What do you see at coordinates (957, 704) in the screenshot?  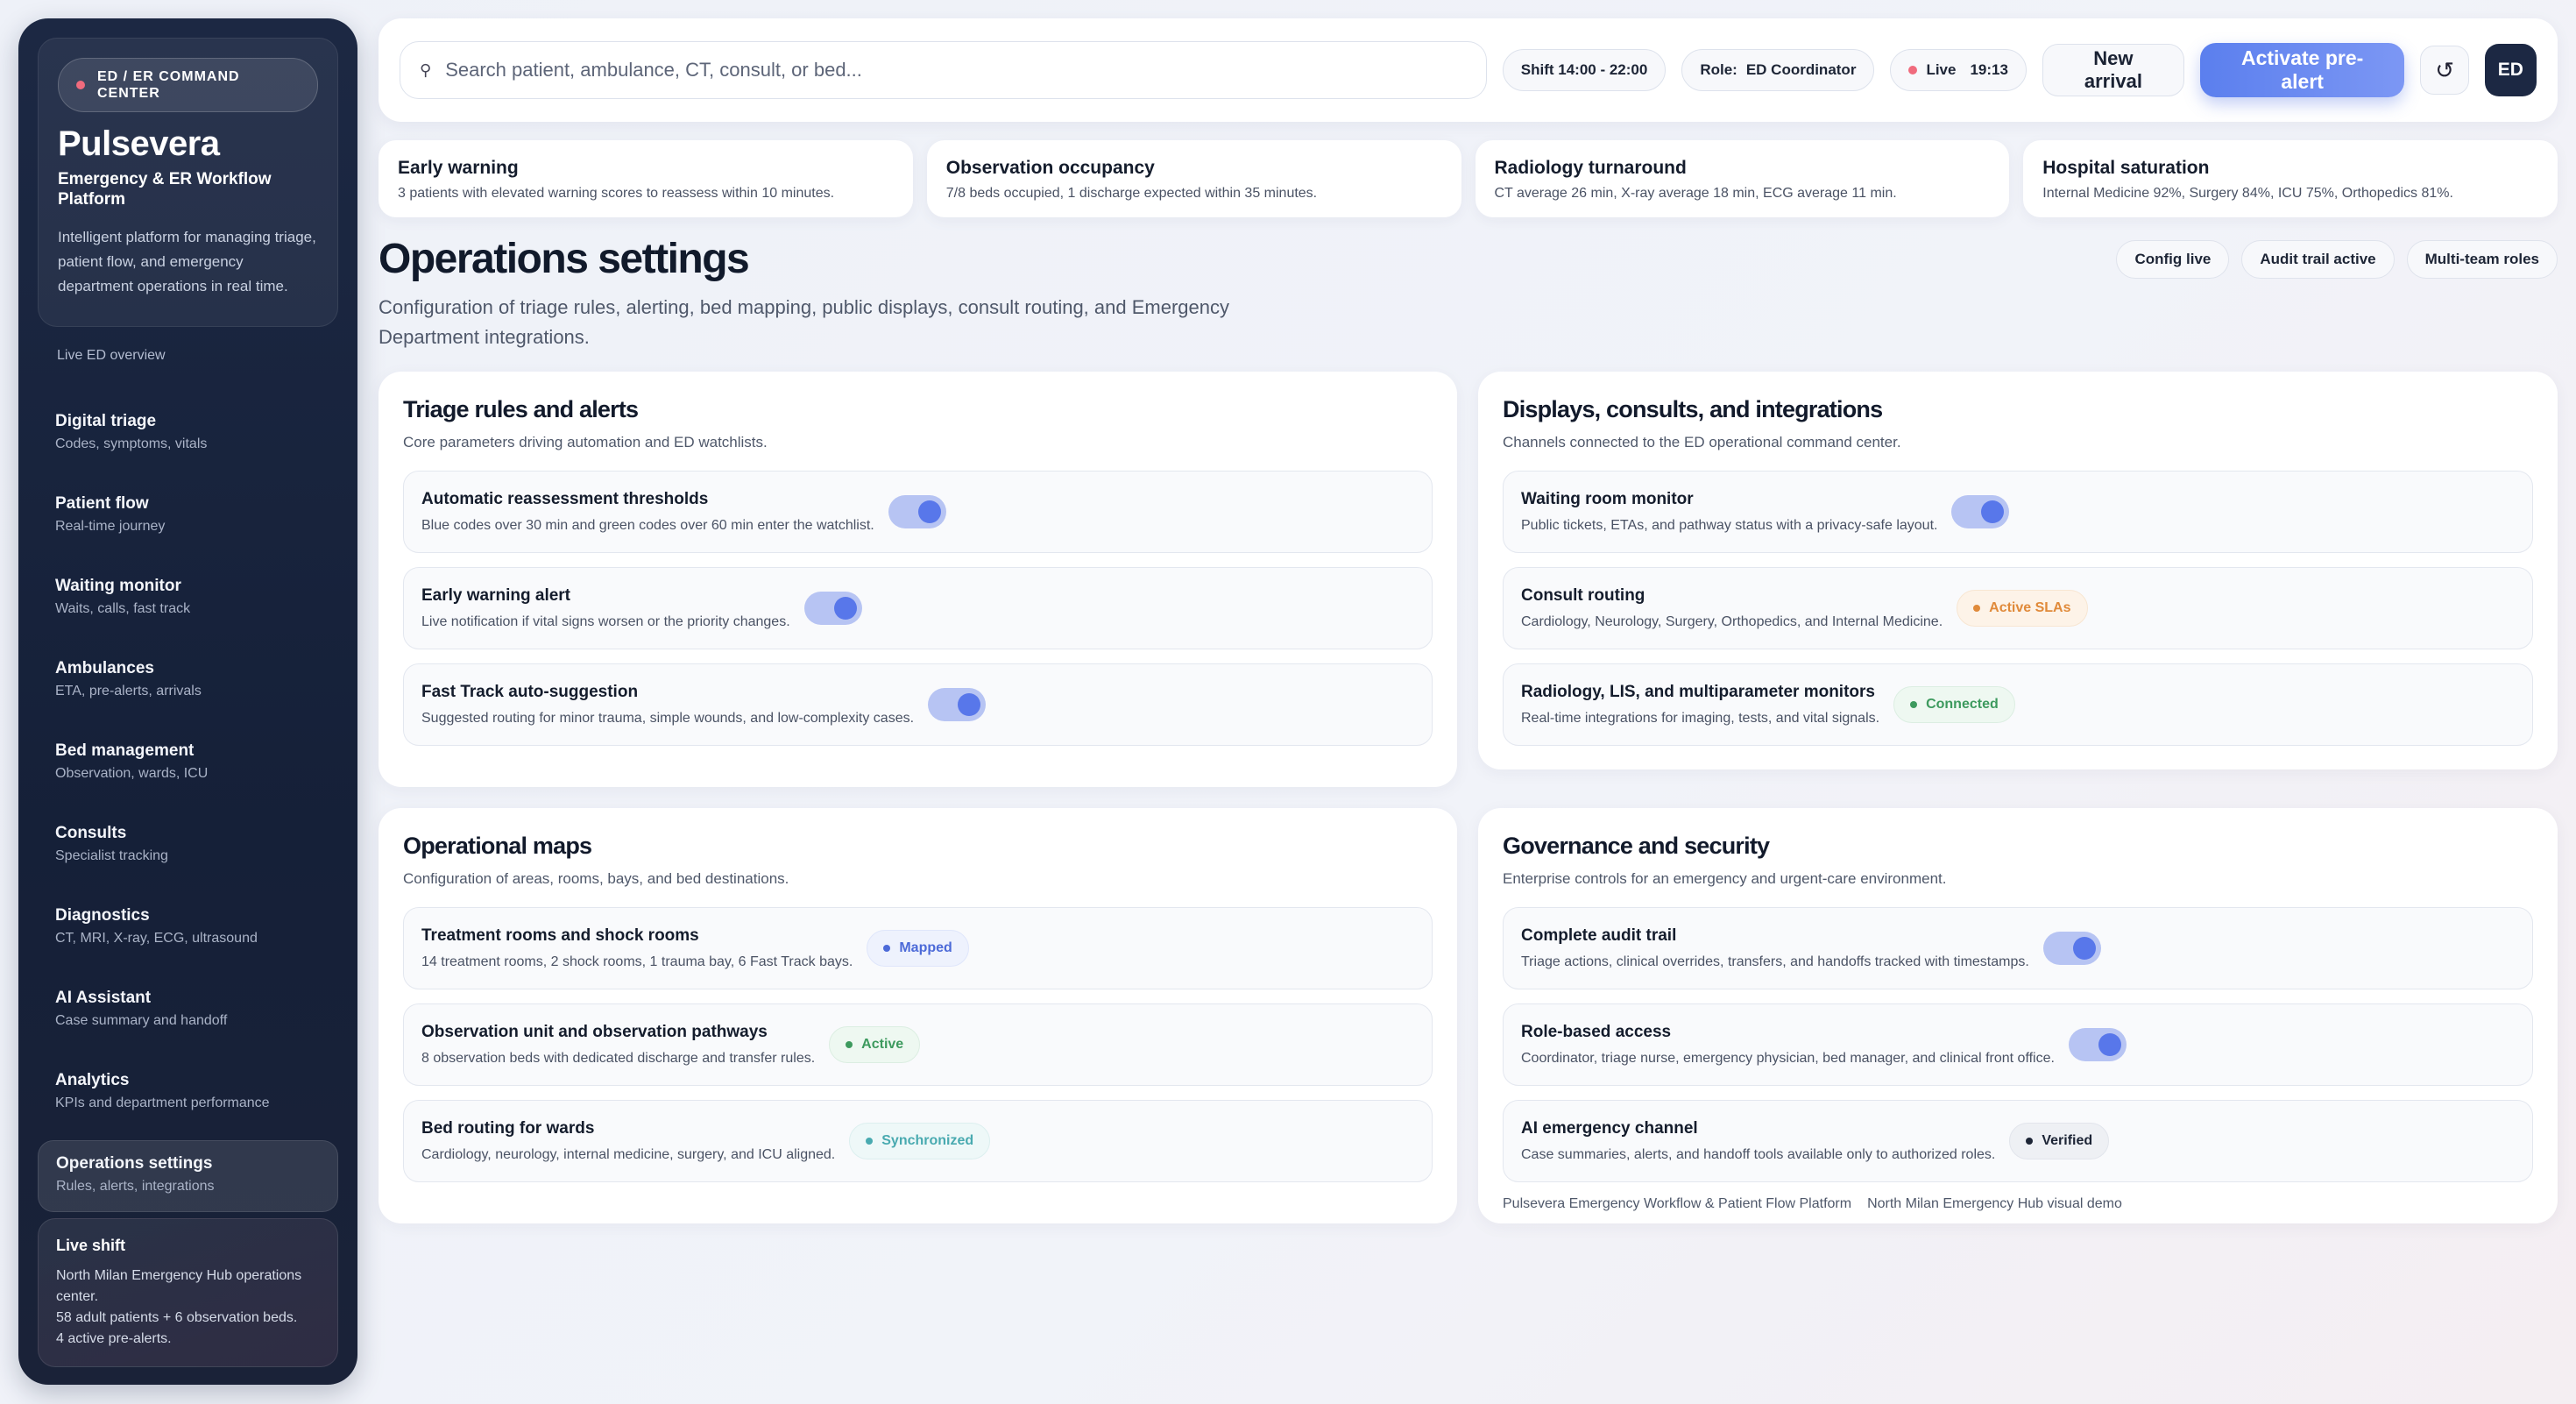 I see `fast-track-toggle` at bounding box center [957, 704].